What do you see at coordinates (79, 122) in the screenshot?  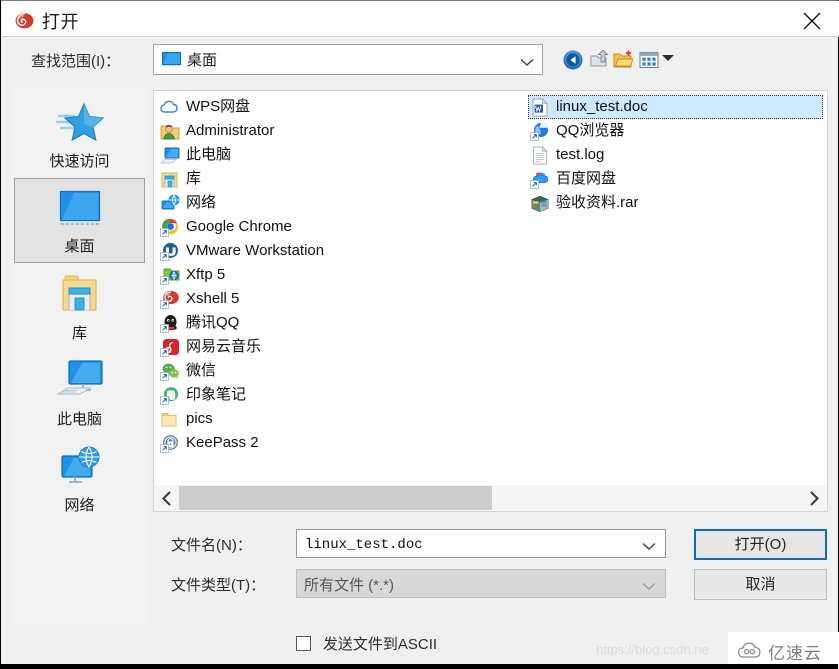 I see `star-icon` at bounding box center [79, 122].